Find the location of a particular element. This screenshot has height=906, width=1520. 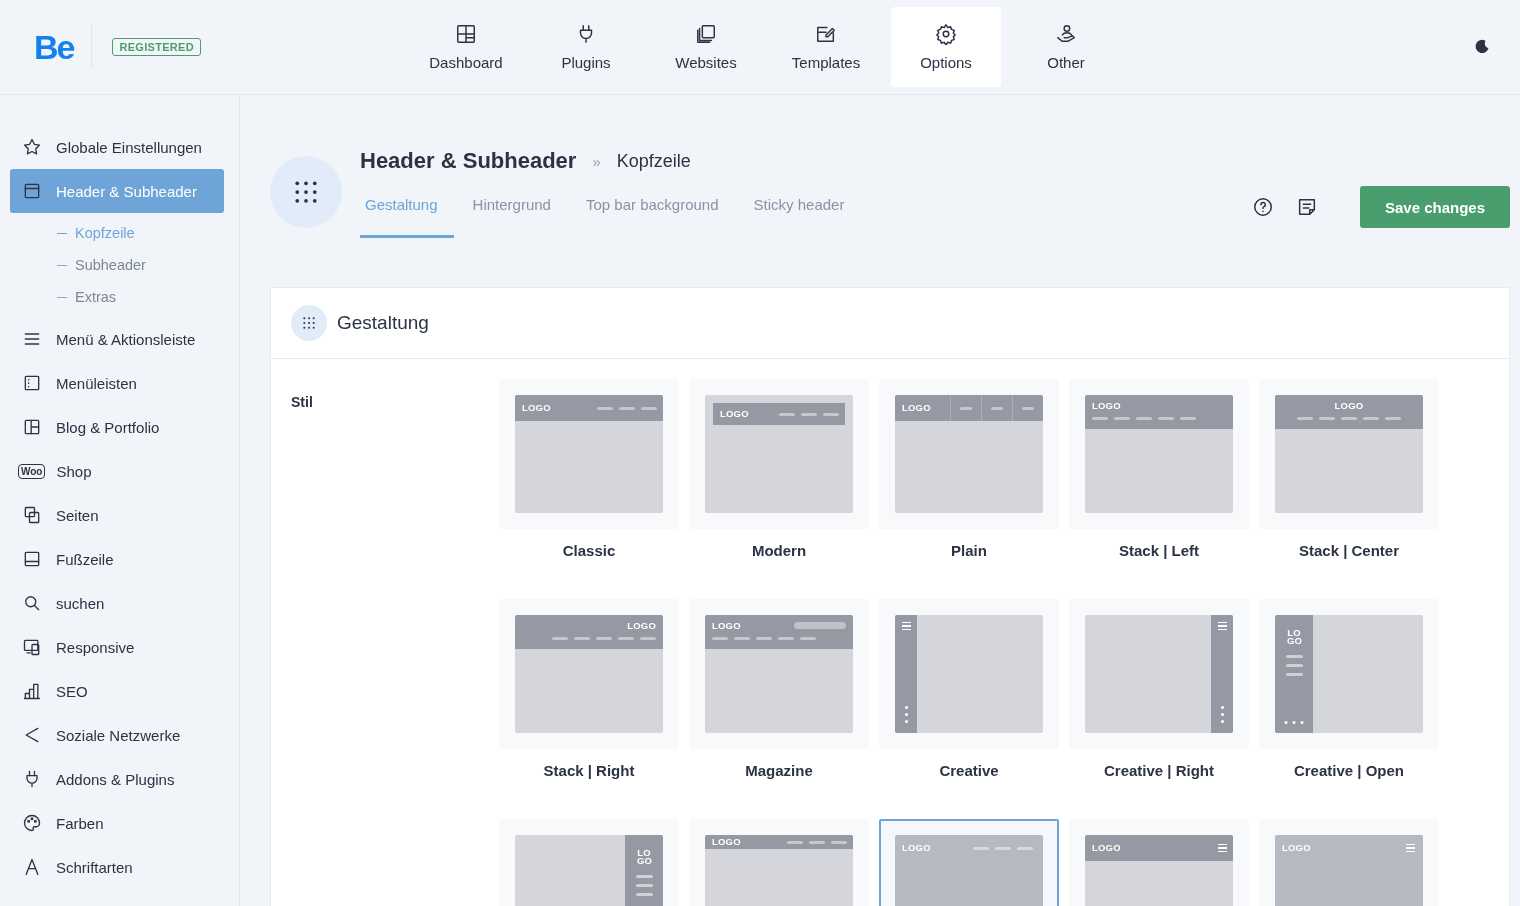

sidebar-item: Farben is located at coordinates (117, 823).